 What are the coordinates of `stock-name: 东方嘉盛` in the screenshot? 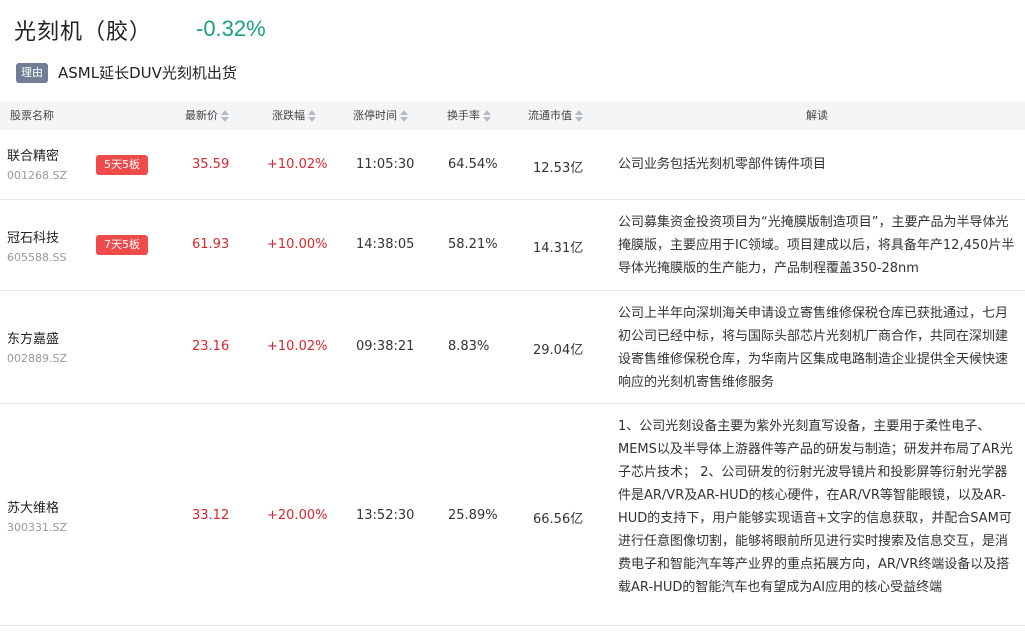 It's located at (33, 337).